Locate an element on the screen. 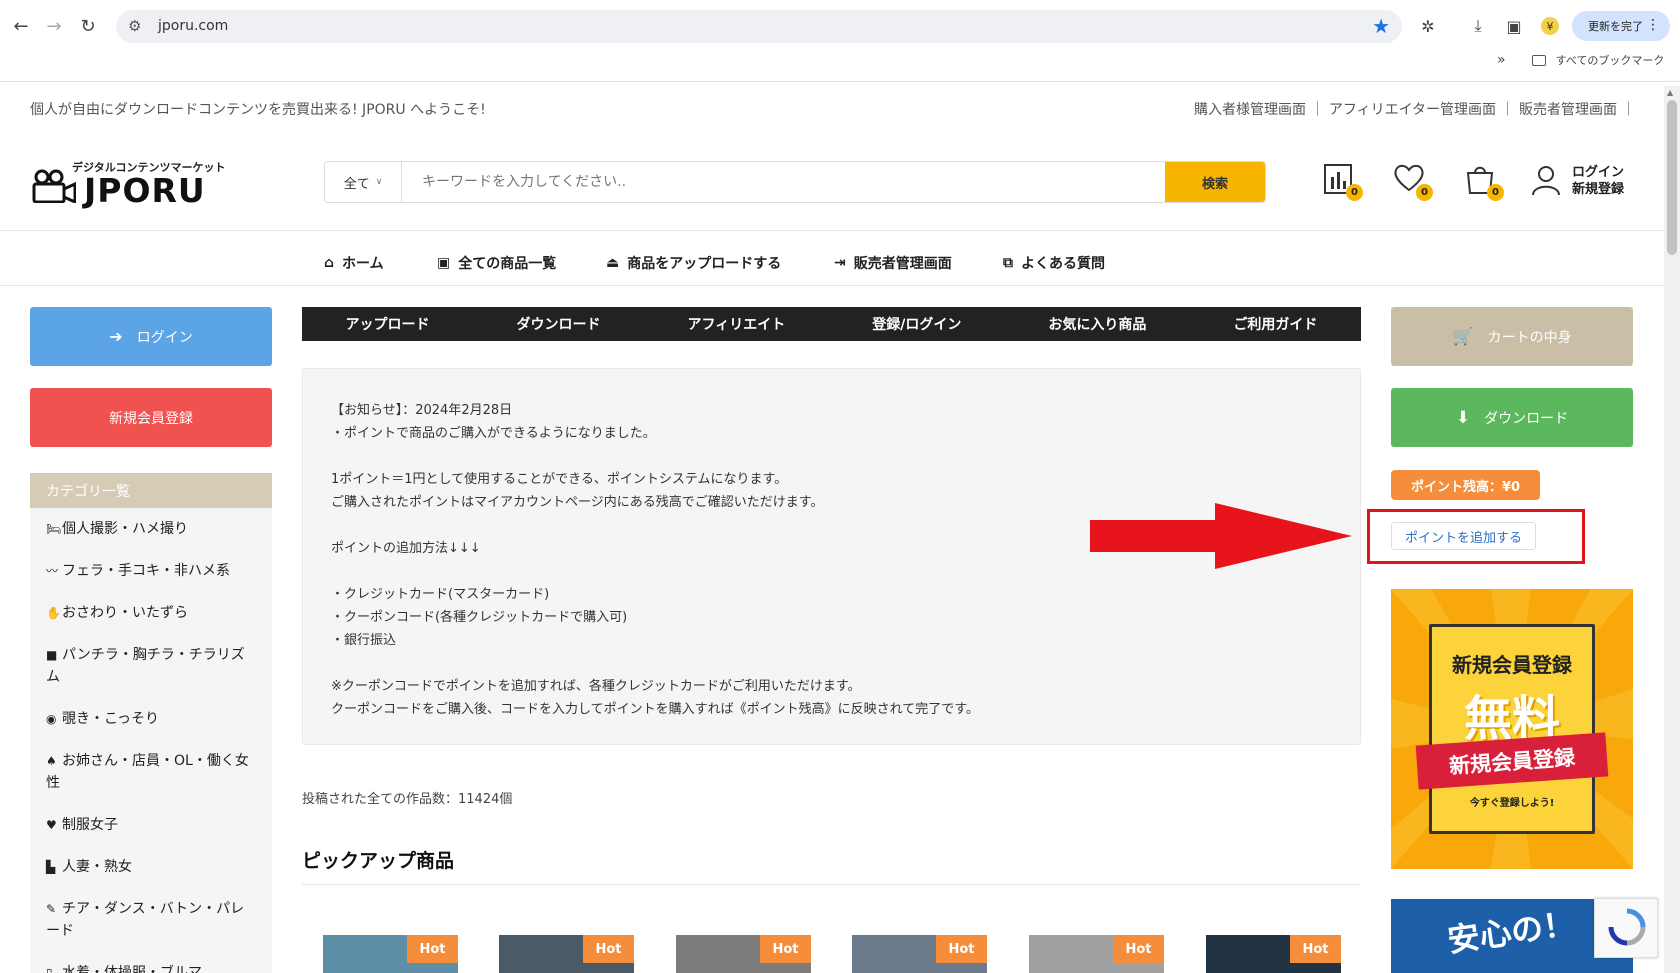  reload-icon: ↻ is located at coordinates (88, 26).